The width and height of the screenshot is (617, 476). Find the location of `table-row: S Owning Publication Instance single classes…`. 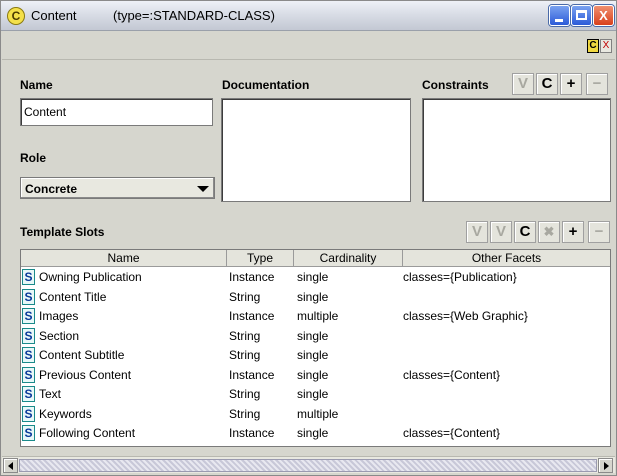

table-row: S Owning Publication Instance single classes… is located at coordinates (315, 277).